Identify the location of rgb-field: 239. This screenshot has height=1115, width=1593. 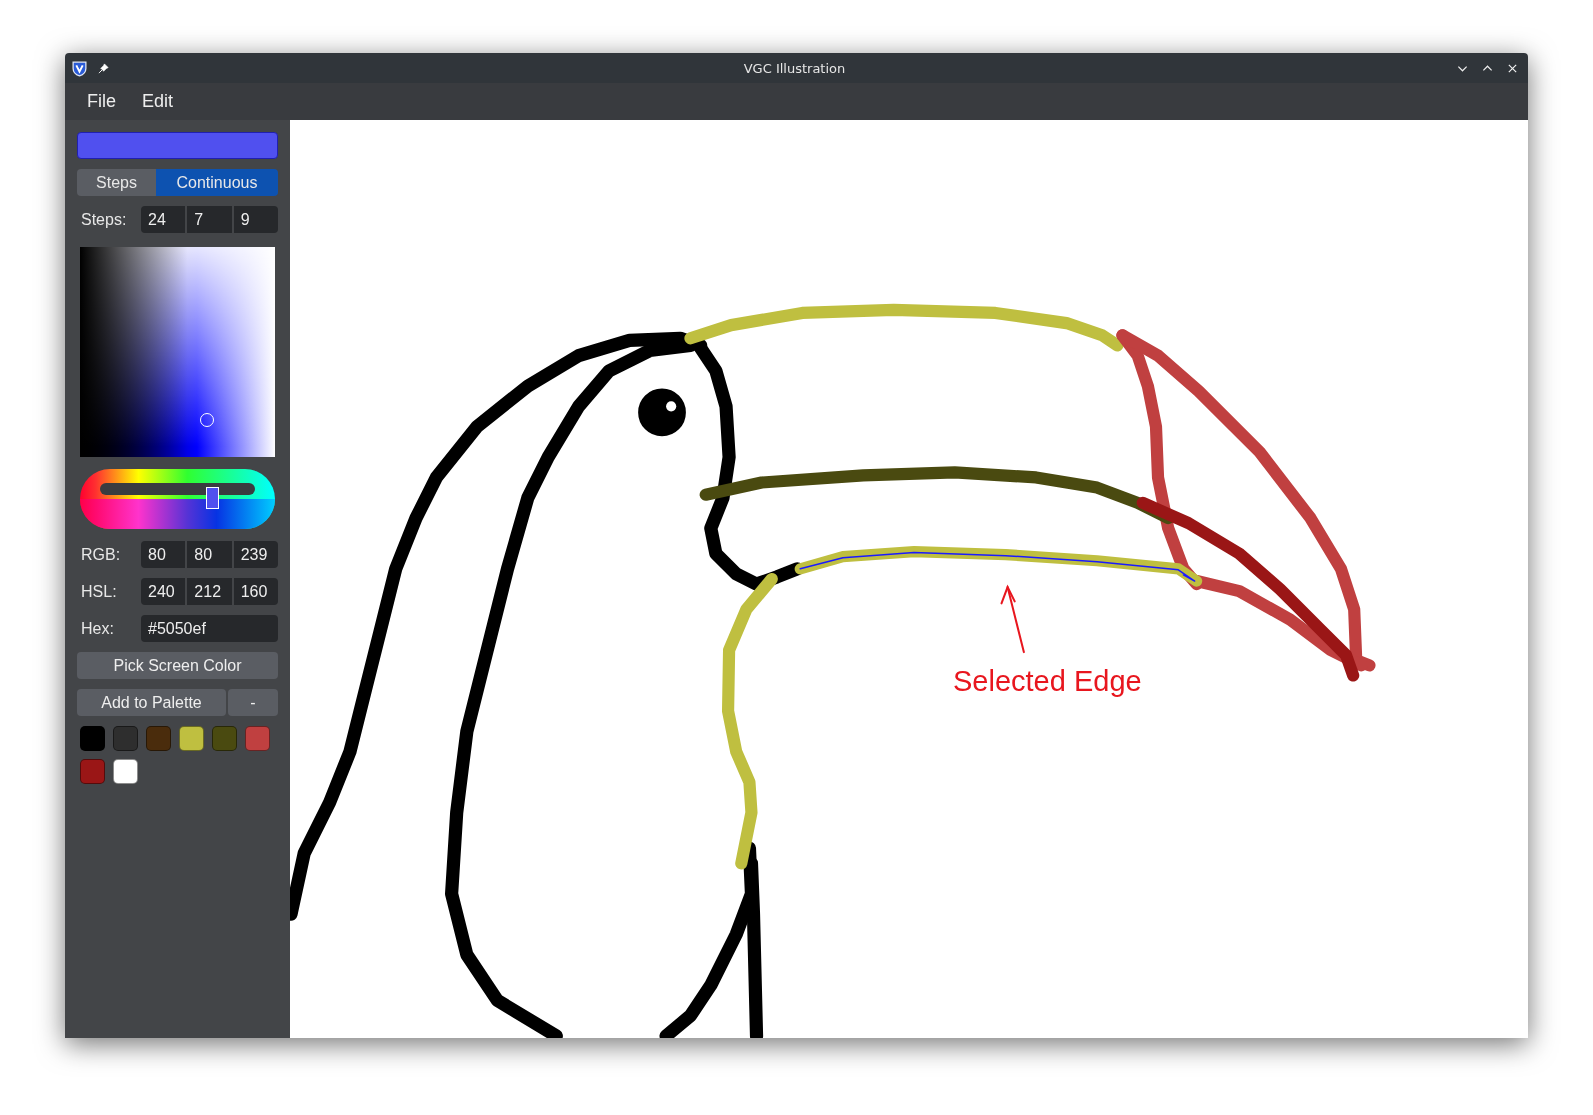
(255, 554).